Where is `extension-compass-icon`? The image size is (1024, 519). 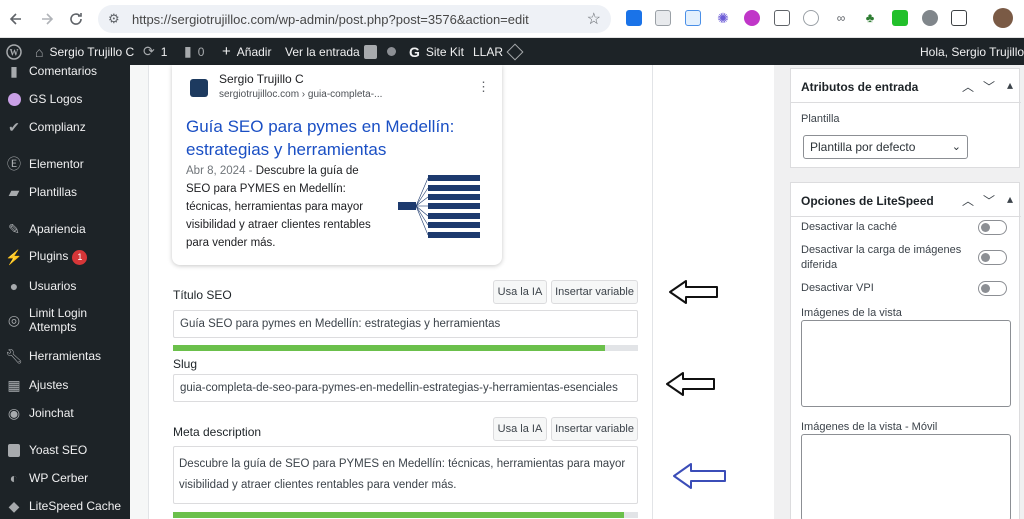
extension-compass-icon is located at coordinates (811, 18).